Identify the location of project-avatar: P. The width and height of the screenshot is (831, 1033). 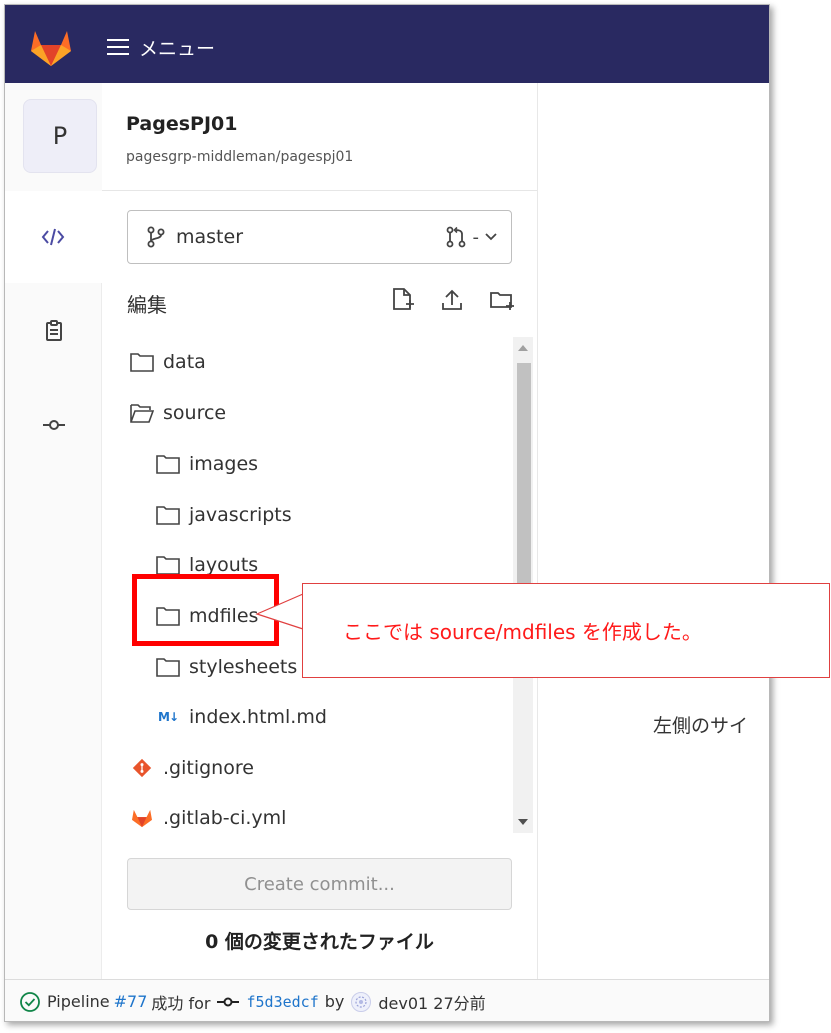
(60, 136).